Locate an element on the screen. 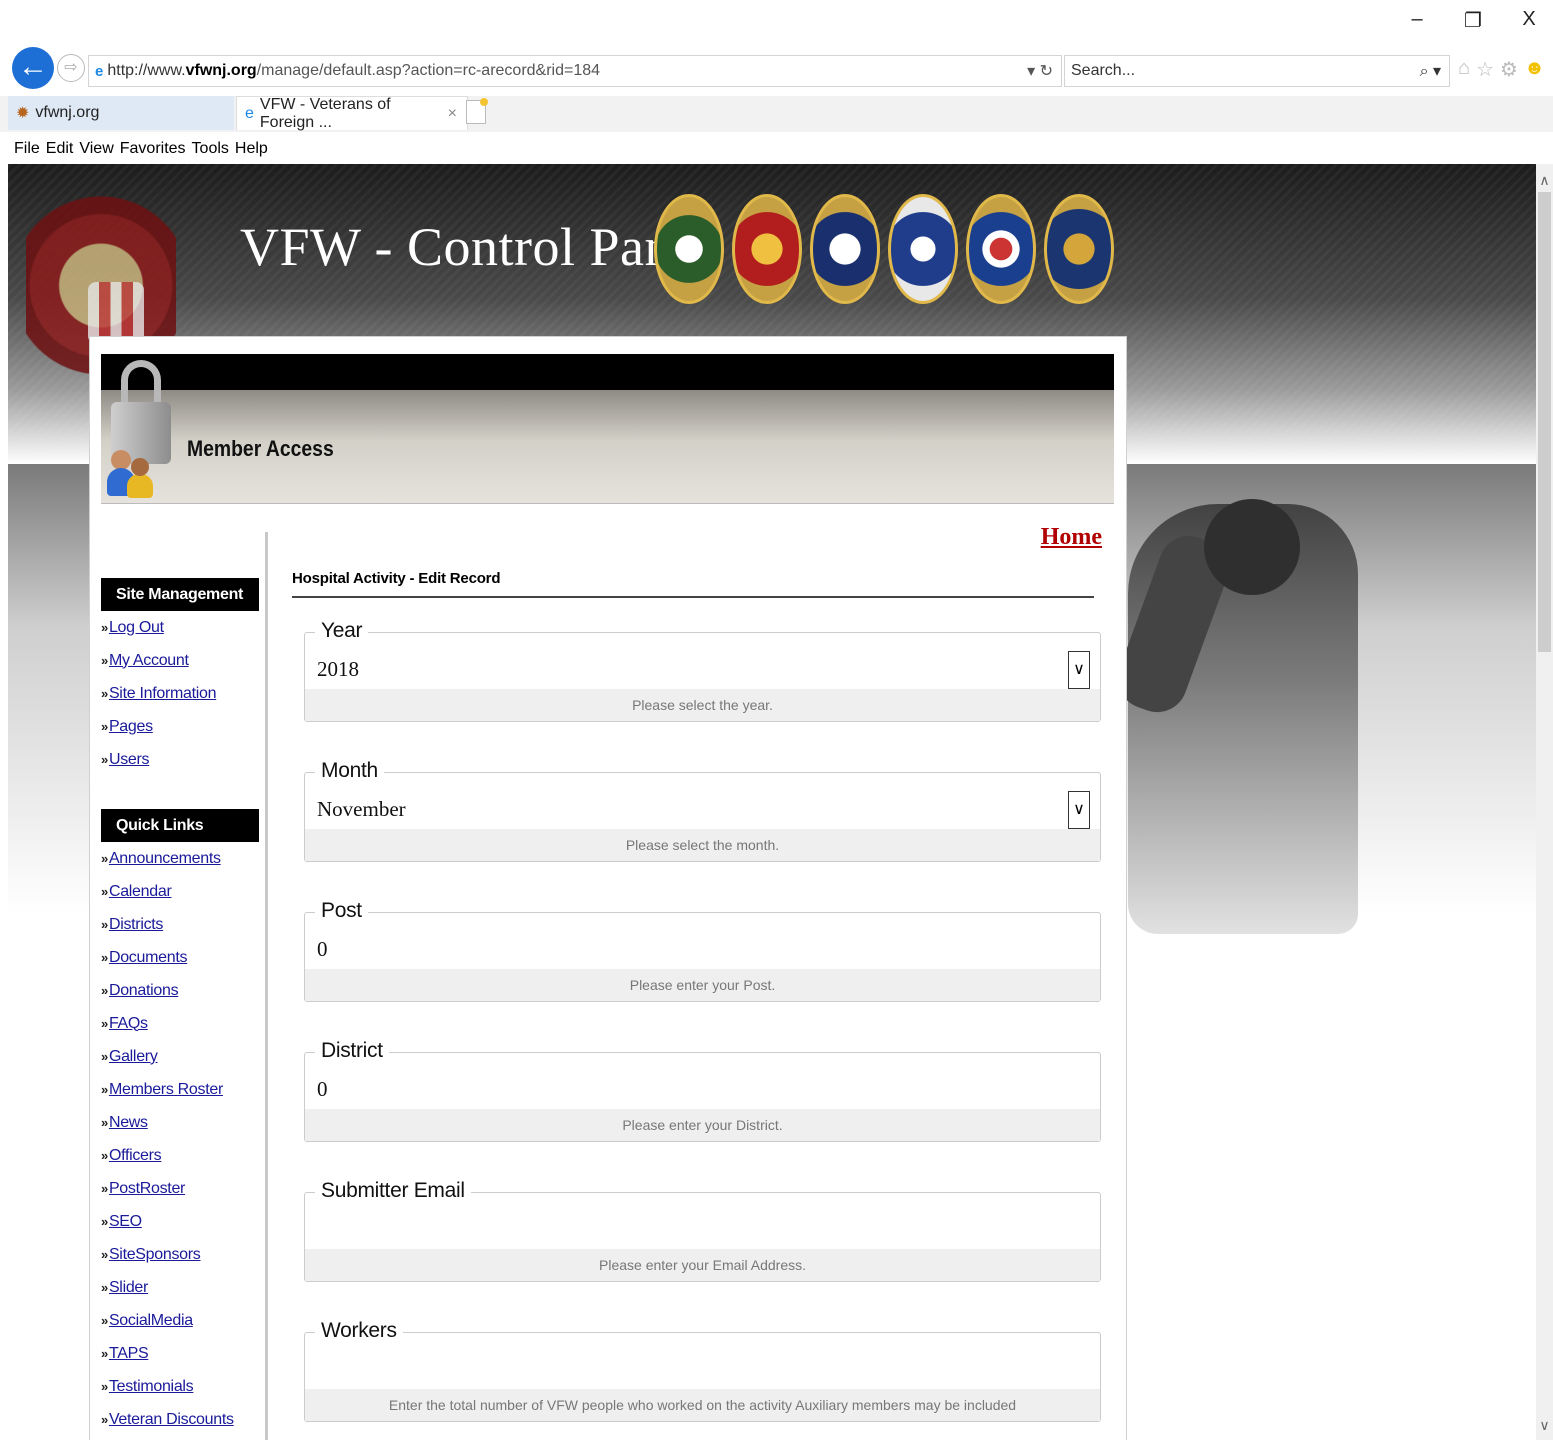 The width and height of the screenshot is (1553, 1440). feedback-smiley-icon: ☻ is located at coordinates (1534, 69).